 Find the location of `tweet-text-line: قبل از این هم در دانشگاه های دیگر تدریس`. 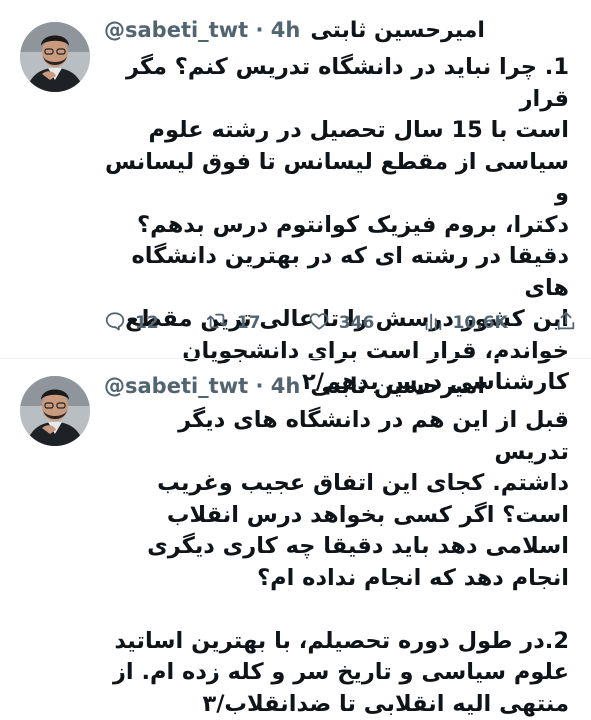

tweet-text-line: قبل از این هم در دانشگاه های دیگر تدریس is located at coordinates (336, 436).